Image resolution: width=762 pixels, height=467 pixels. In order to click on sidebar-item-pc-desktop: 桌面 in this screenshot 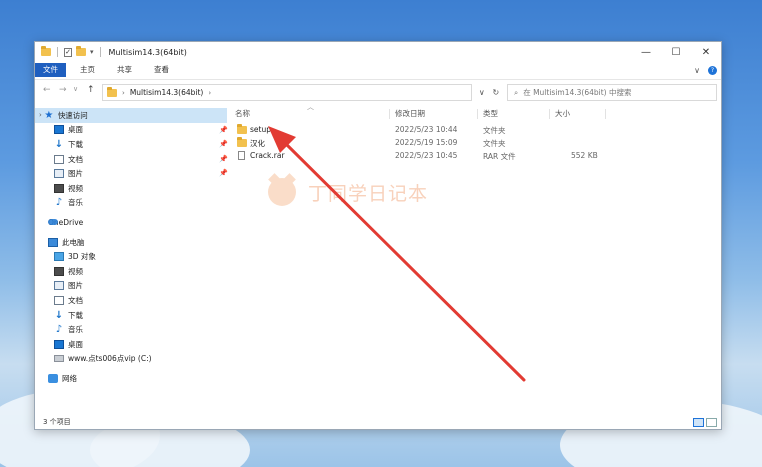, I will do `click(131, 344)`.